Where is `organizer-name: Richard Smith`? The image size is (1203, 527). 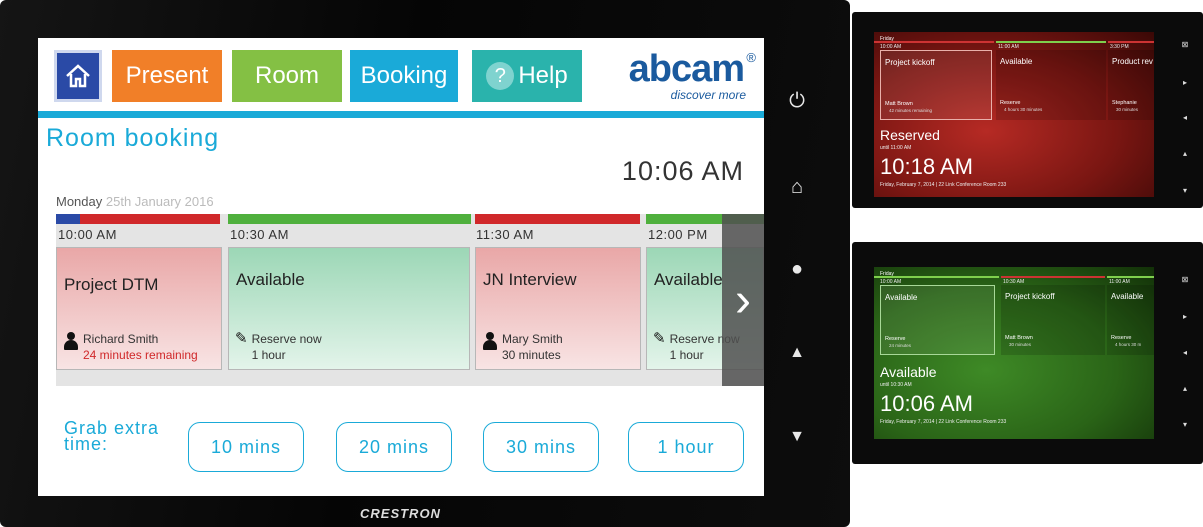
organizer-name: Richard Smith is located at coordinates (121, 339).